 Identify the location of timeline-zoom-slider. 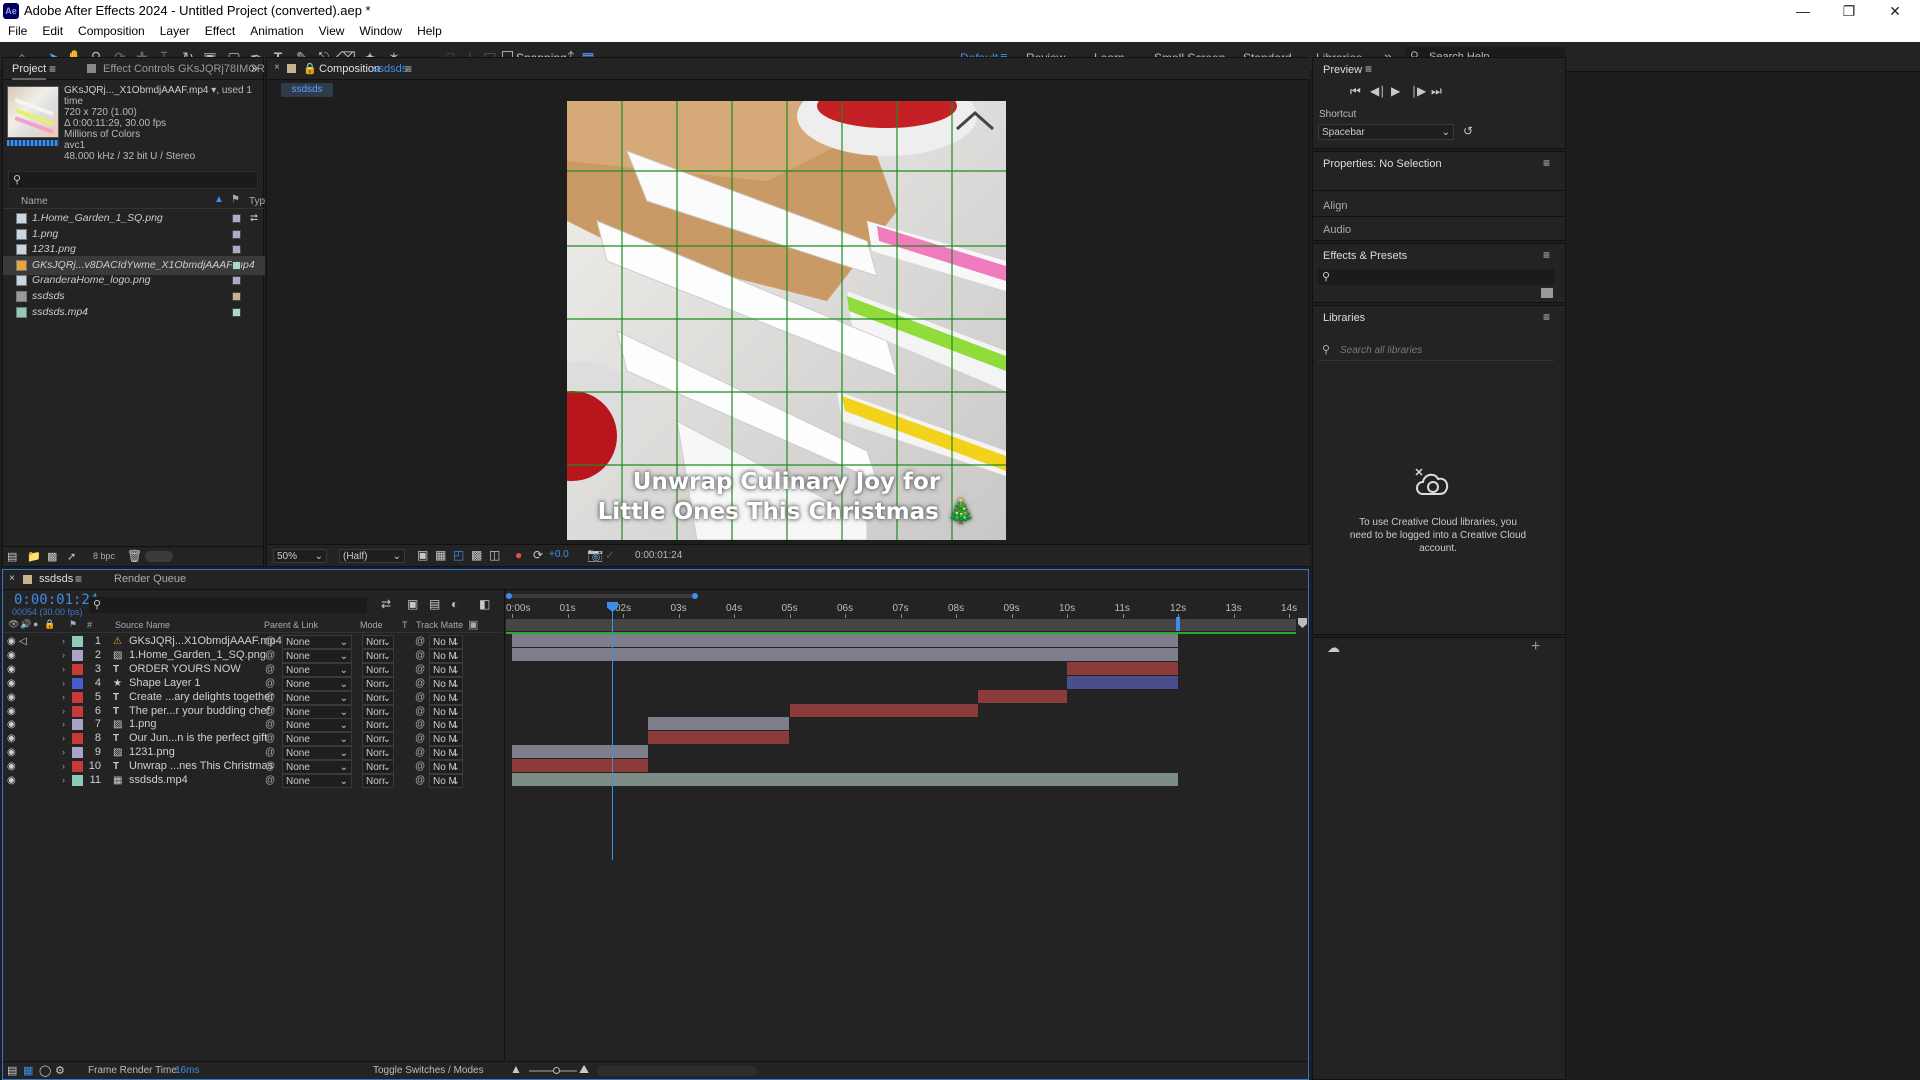
(553, 1070).